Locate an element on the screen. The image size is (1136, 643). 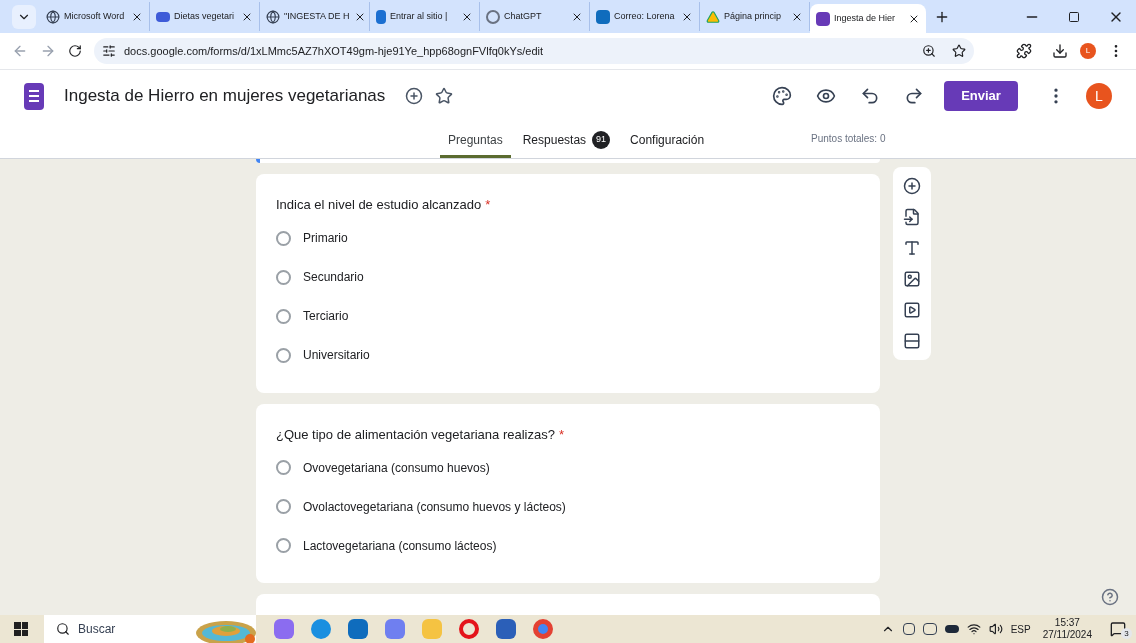
taskbar-search-field: Buscar is located at coordinates (150, 629).